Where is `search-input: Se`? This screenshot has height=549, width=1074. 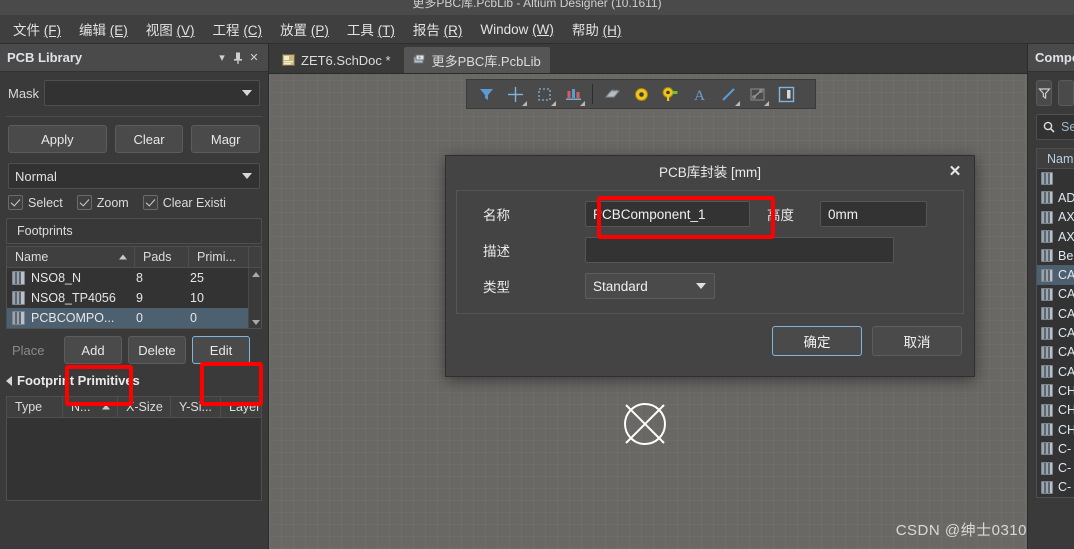 search-input: Se is located at coordinates (1055, 127).